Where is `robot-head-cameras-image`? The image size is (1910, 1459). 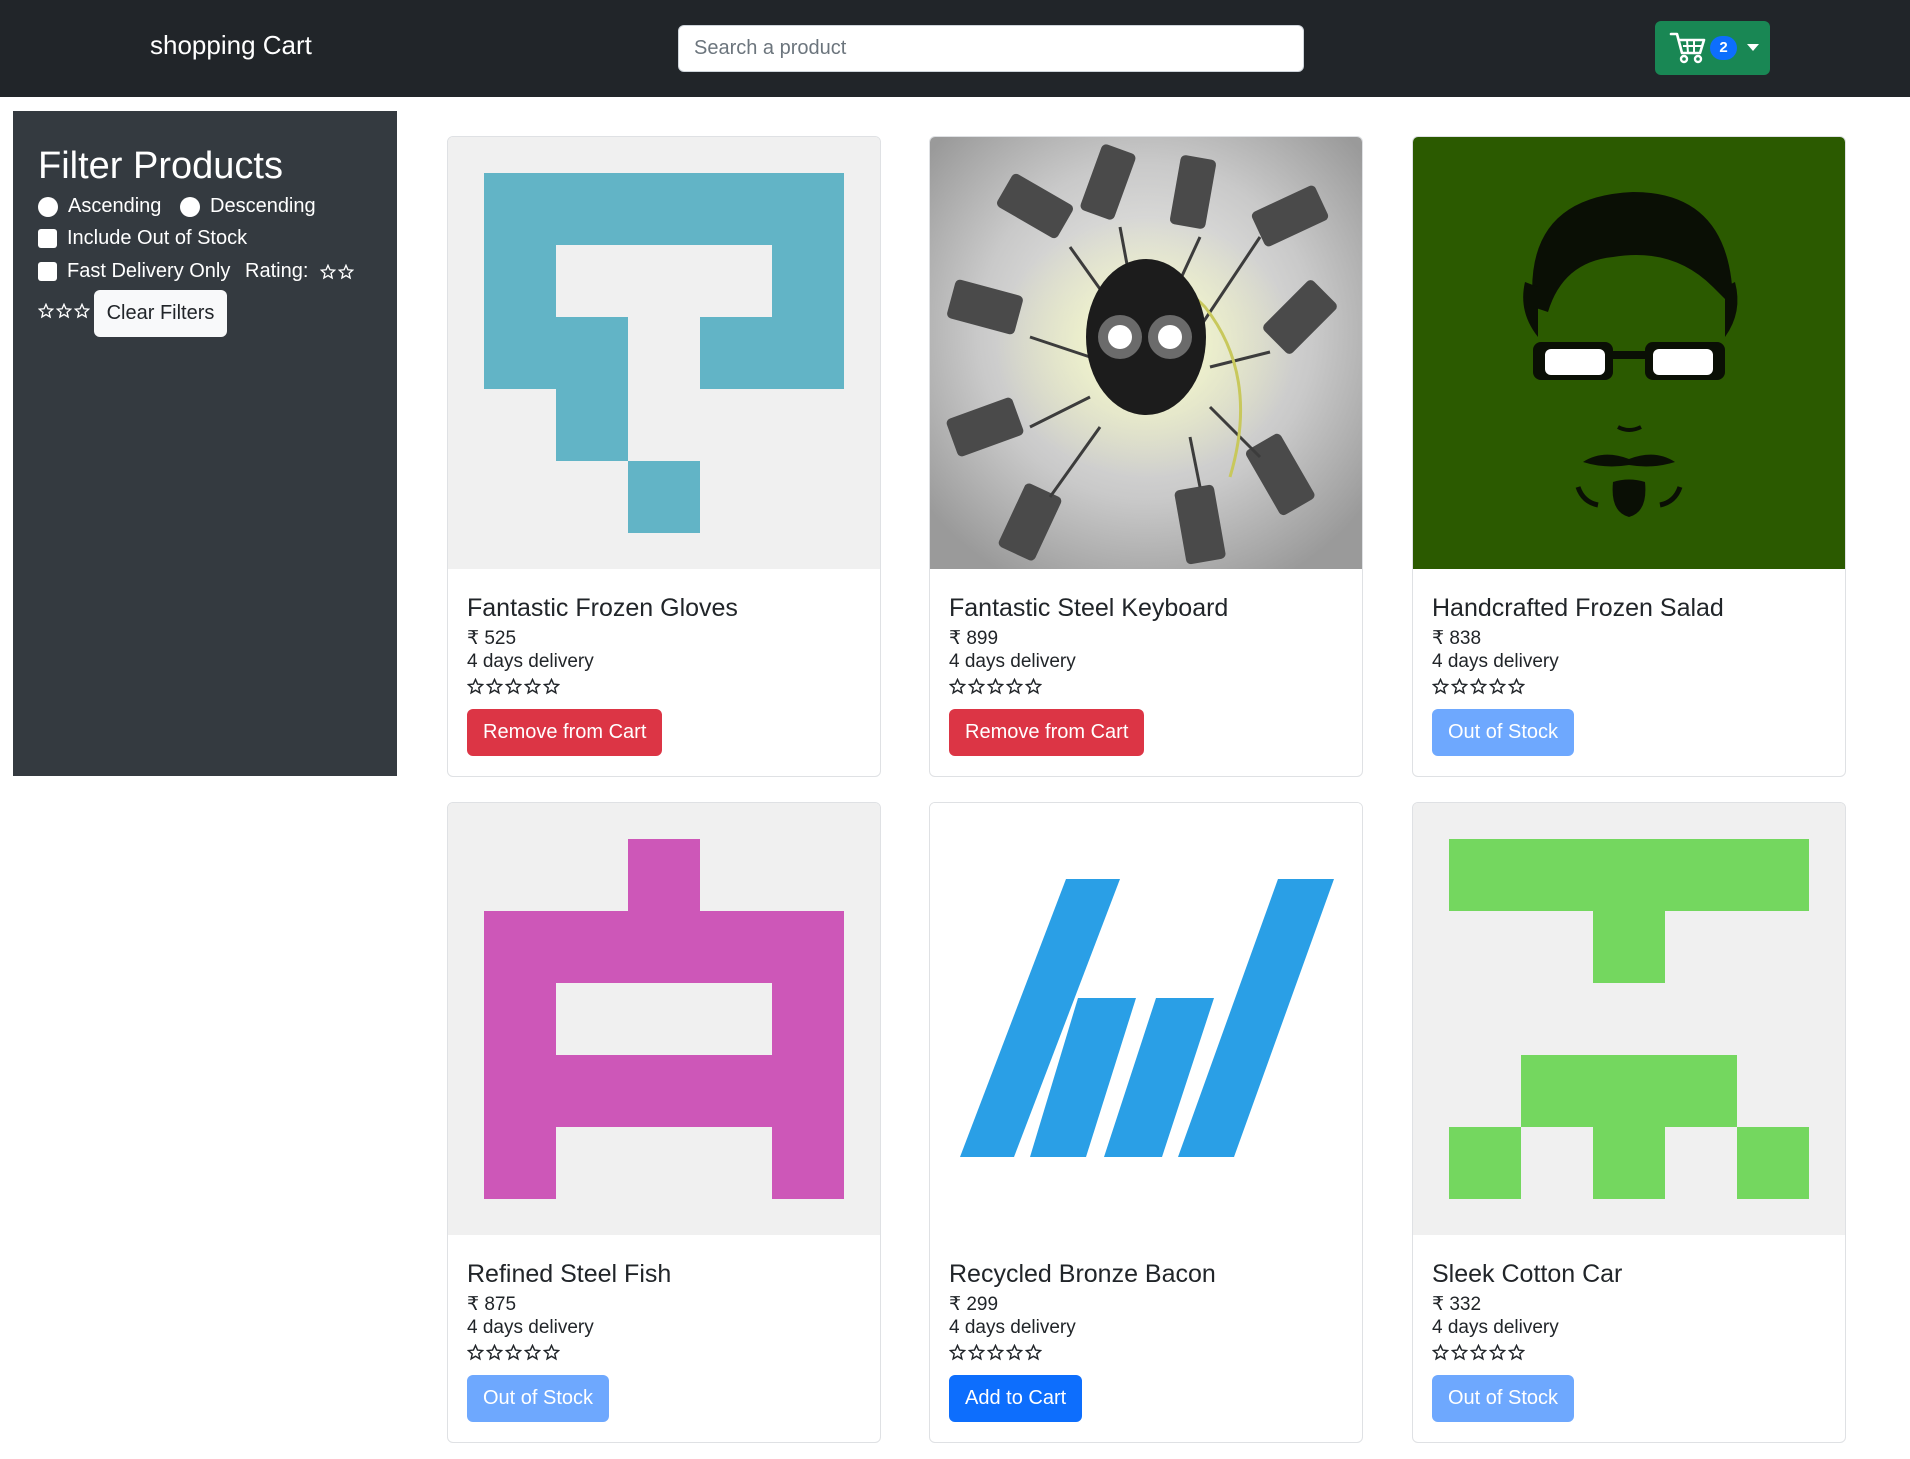 robot-head-cameras-image is located at coordinates (1146, 353).